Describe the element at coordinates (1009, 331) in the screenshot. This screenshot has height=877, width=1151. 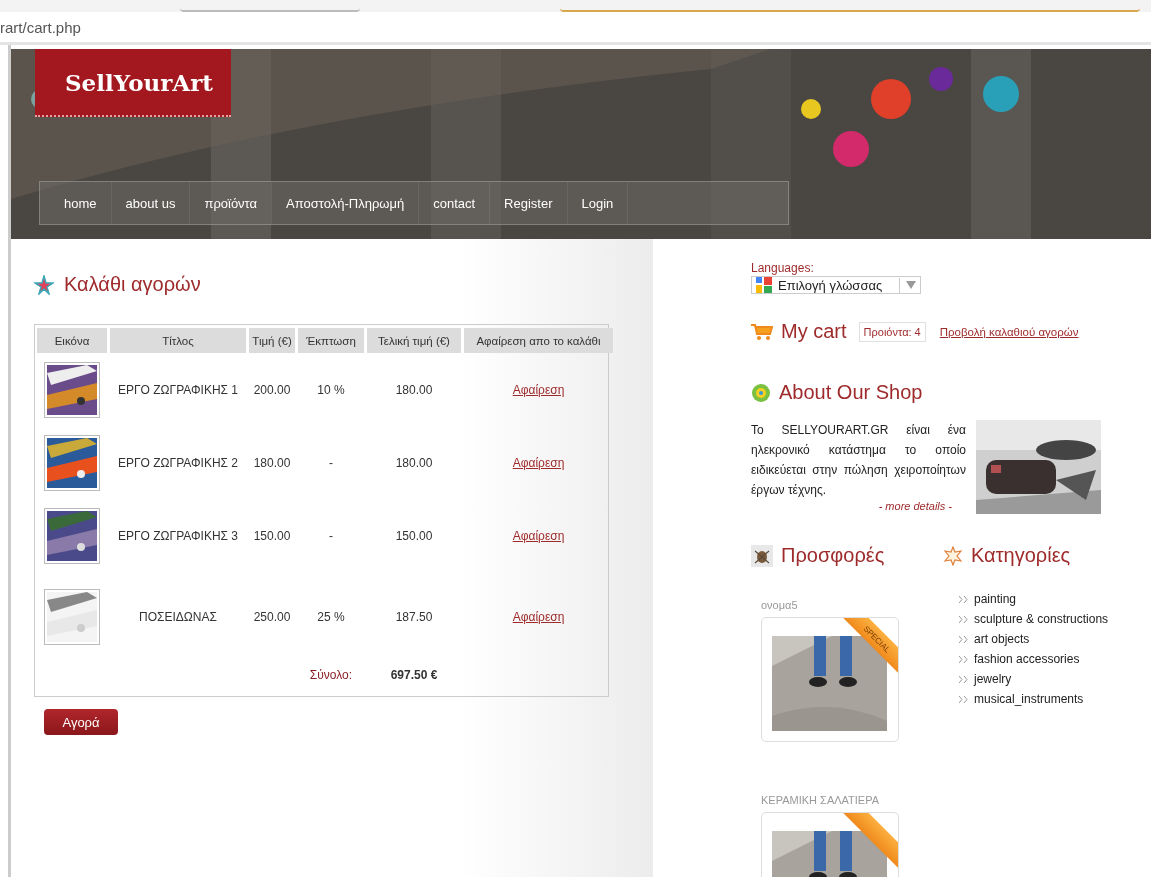
I see `view-cart-link: Προβολή καλαθιού αγορών` at that location.